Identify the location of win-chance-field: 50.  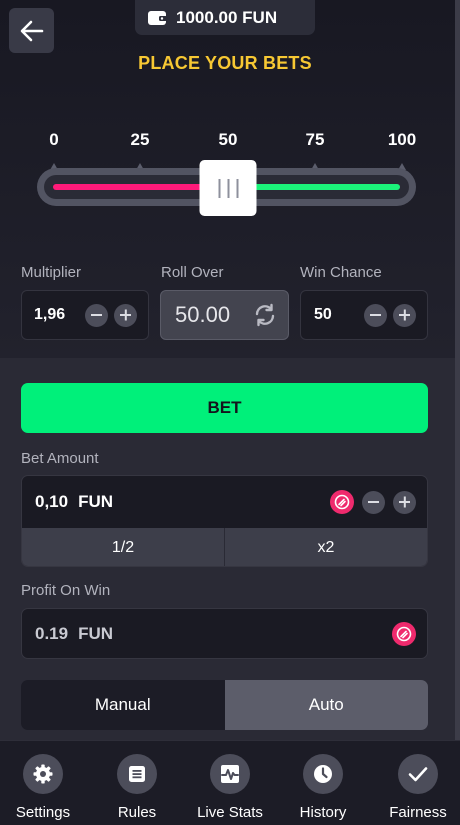
(364, 315).